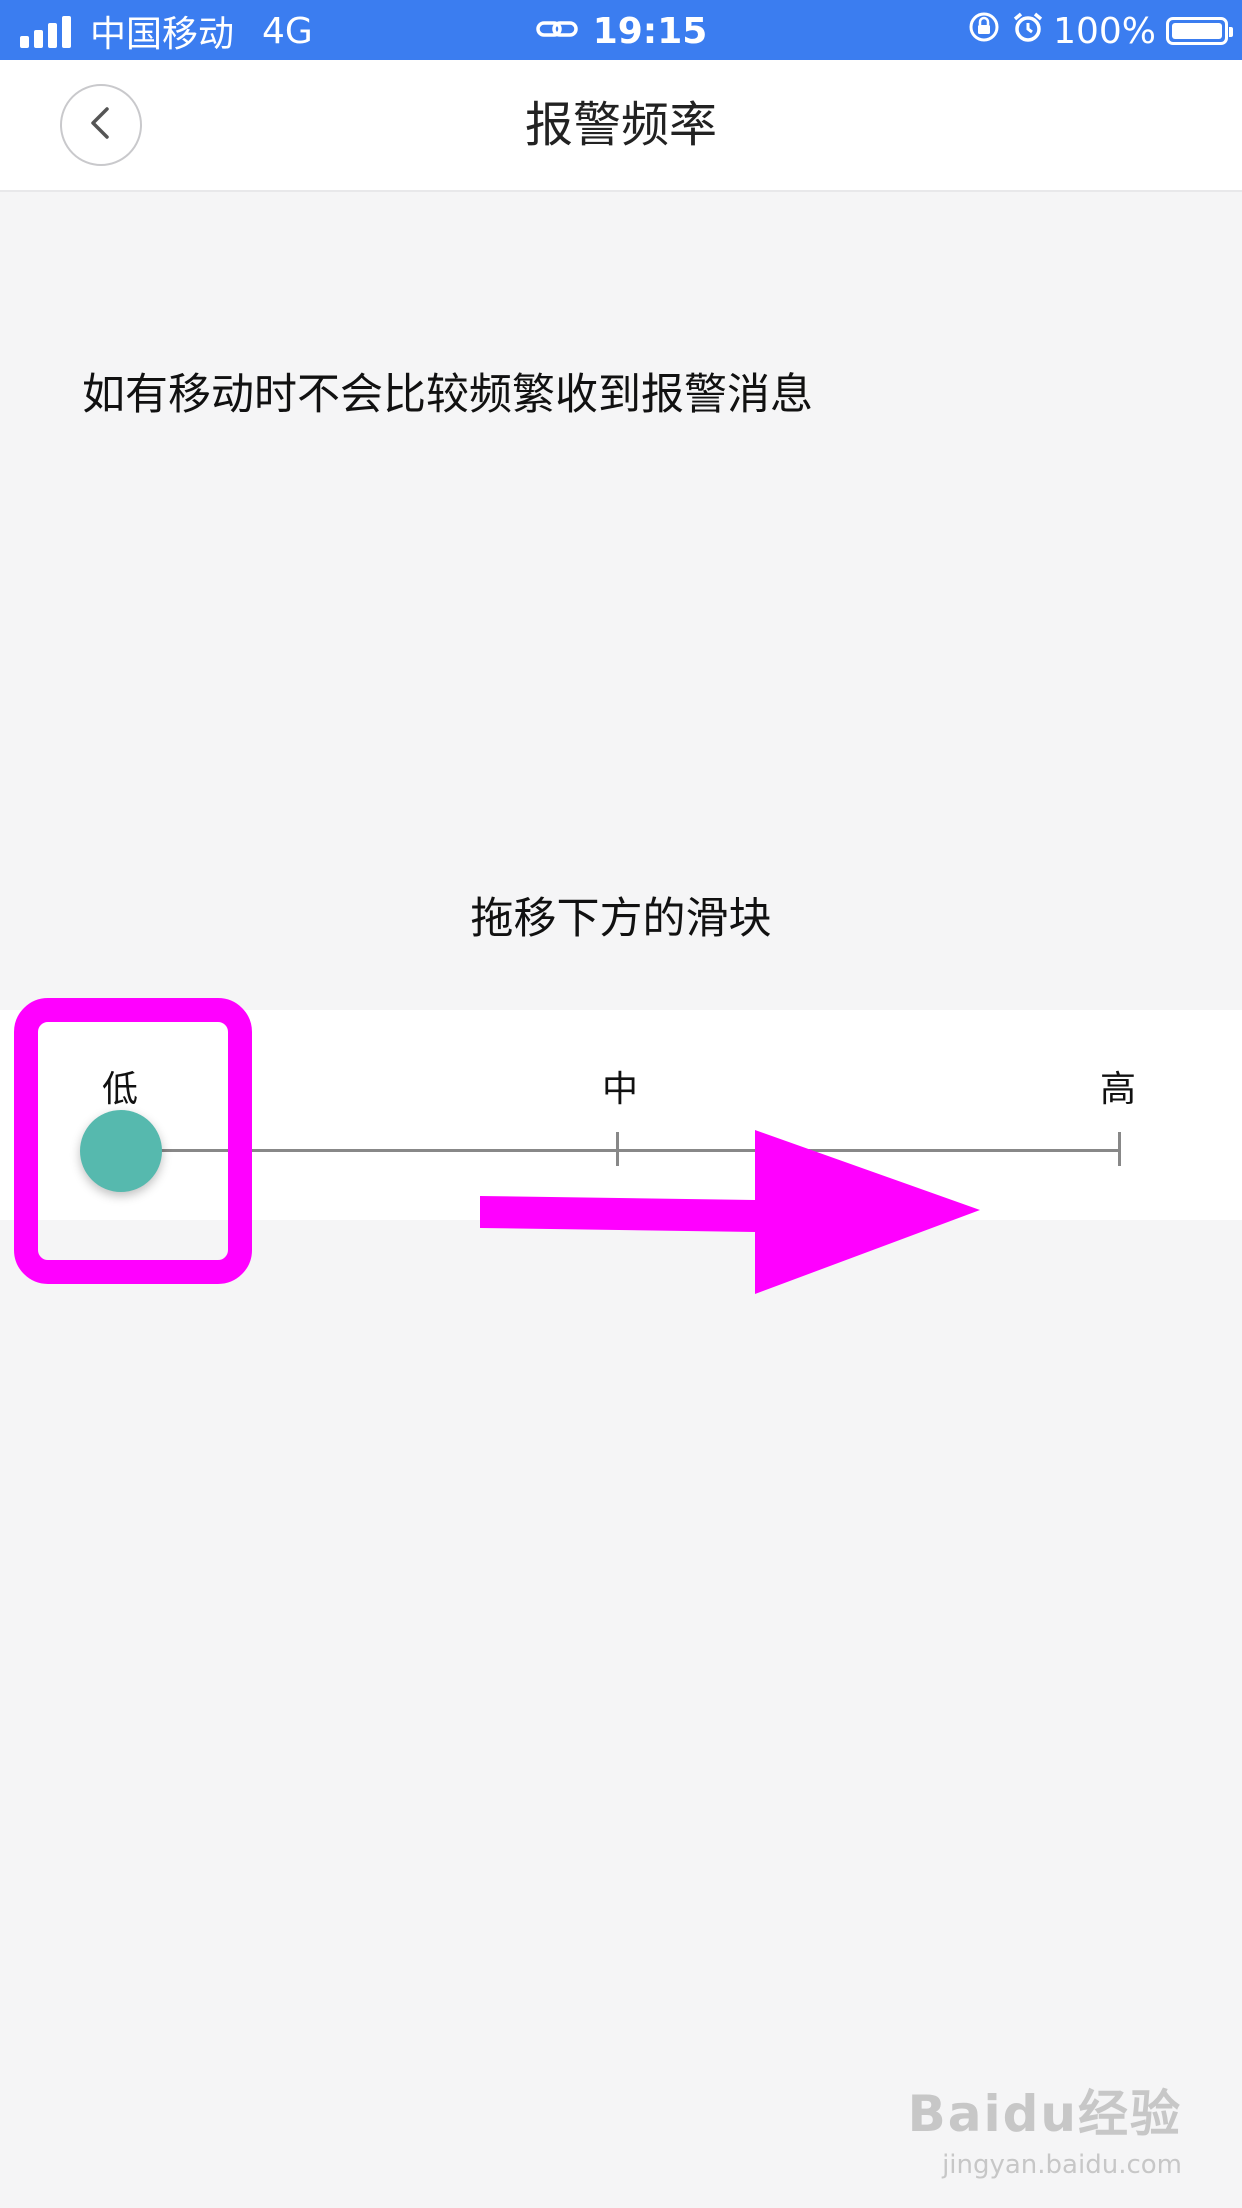 This screenshot has height=2208, width=1242. I want to click on highlight-box-annotation, so click(133, 1141).